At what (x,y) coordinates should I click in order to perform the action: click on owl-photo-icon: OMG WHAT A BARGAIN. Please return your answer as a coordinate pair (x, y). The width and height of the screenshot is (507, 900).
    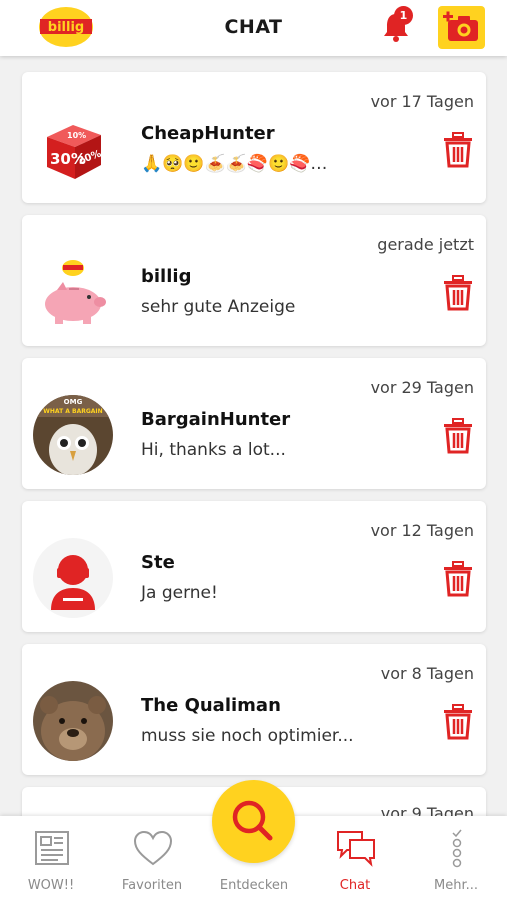
    Looking at the image, I should click on (73, 435).